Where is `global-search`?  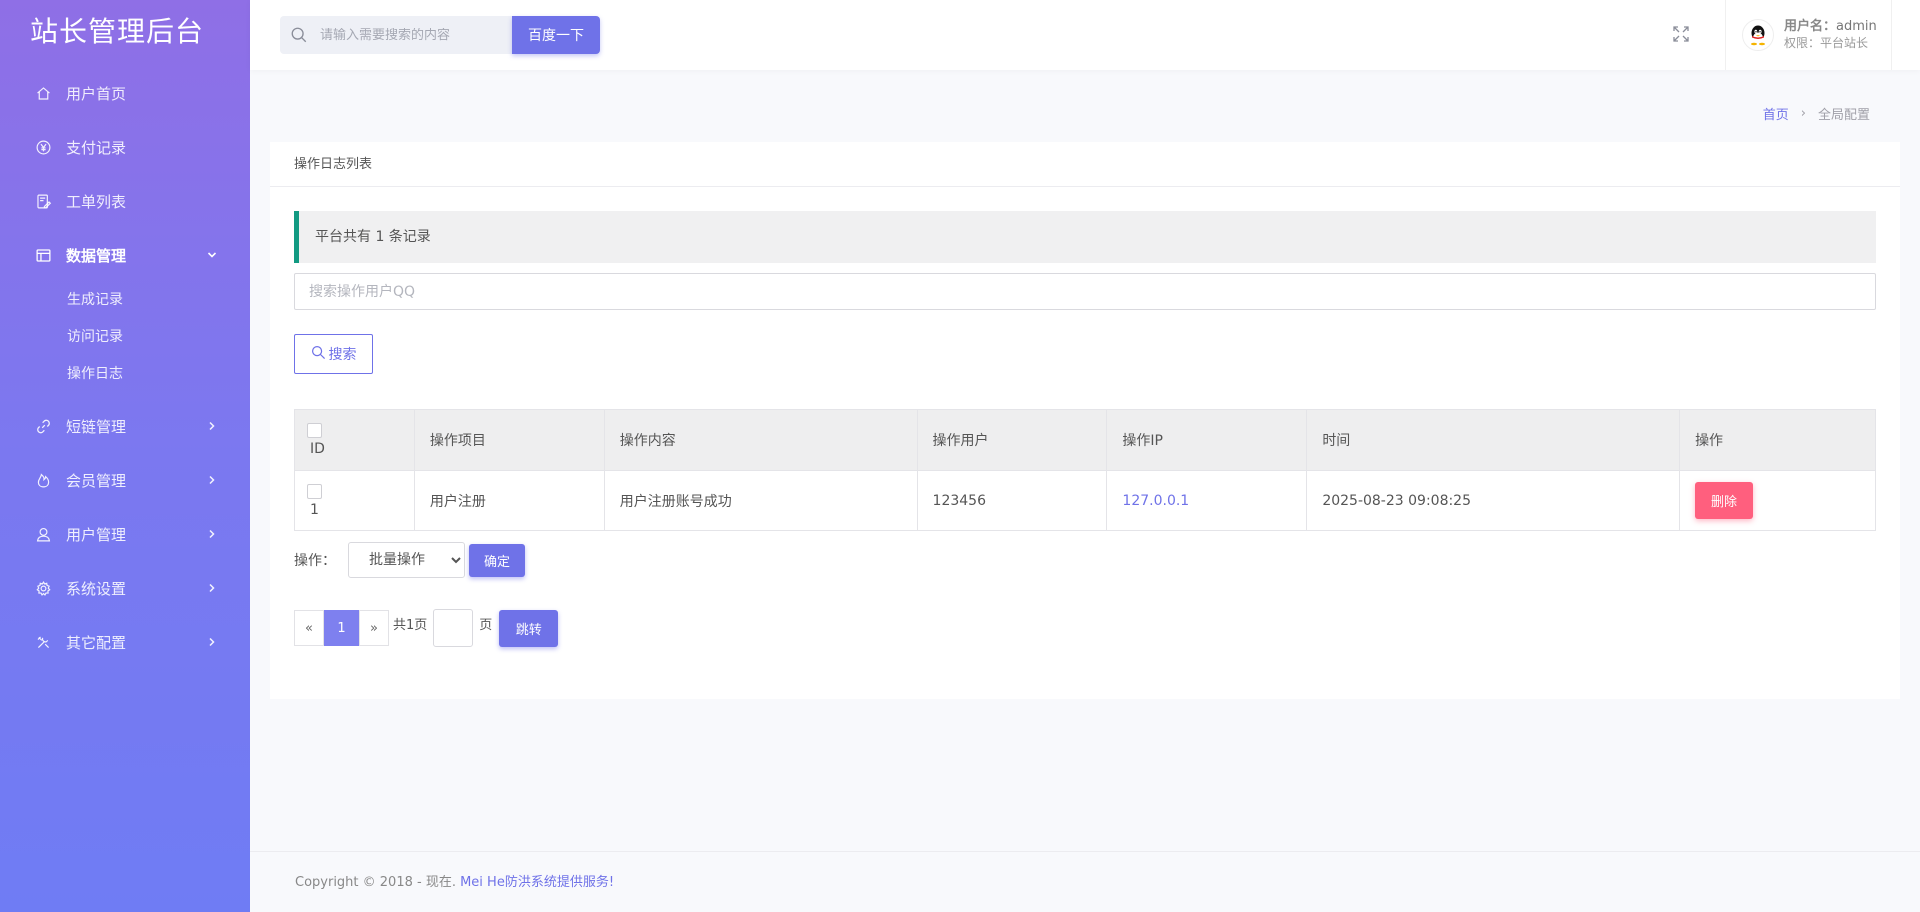 global-search is located at coordinates (396, 35).